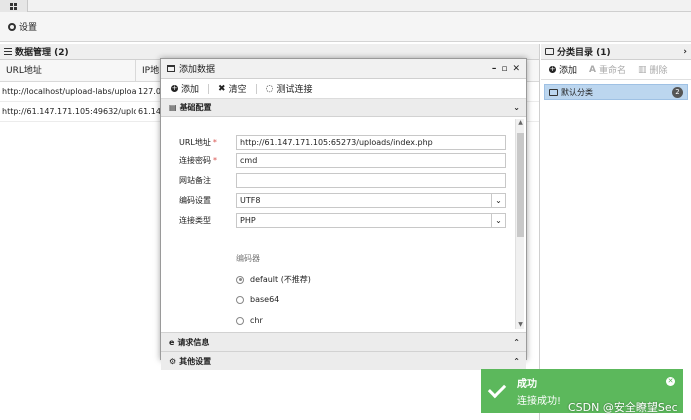  I want to click on category-panel-title: 分类目录 (1), so click(584, 53).